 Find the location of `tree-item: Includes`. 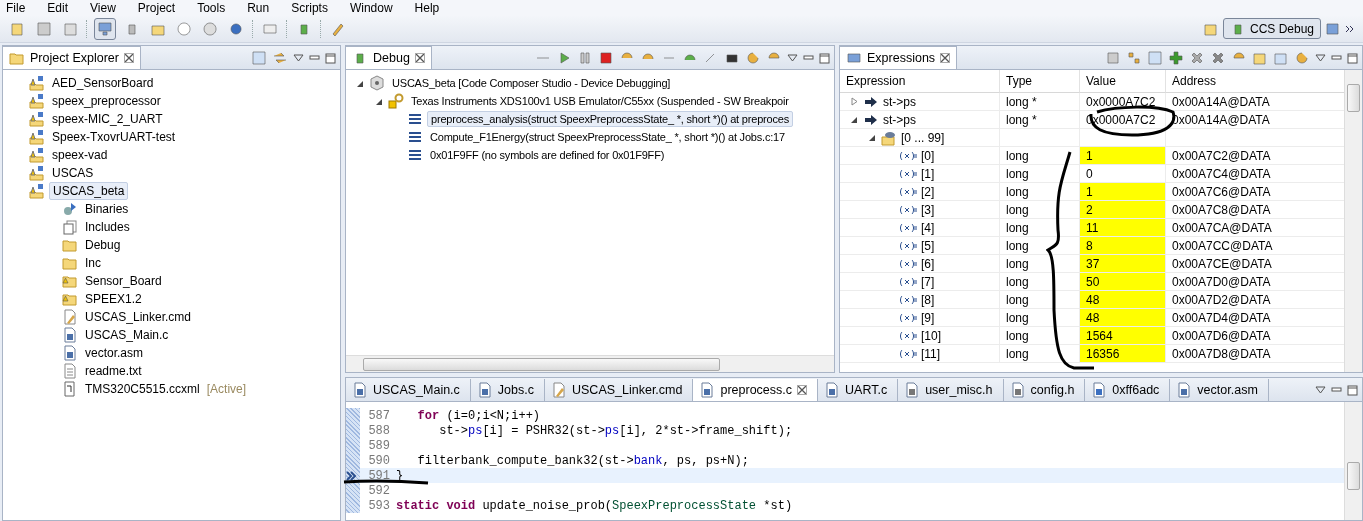

tree-item: Includes is located at coordinates (107, 227).